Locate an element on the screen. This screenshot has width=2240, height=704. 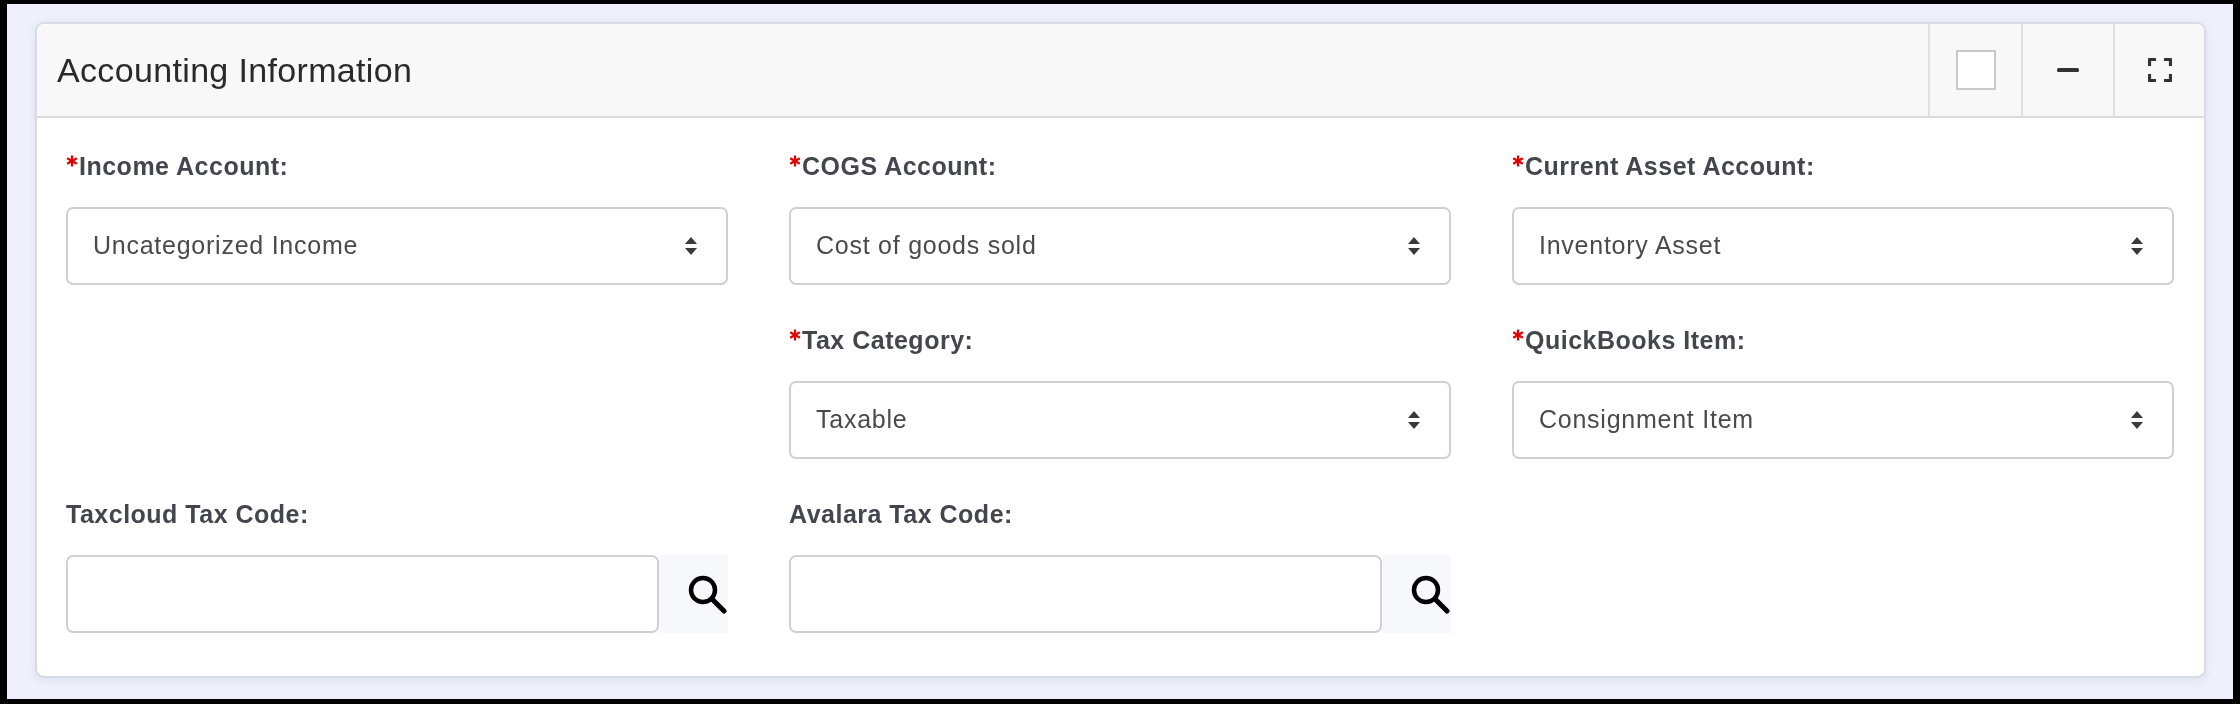
field-label: Taxcloud Tax Code: is located at coordinates (187, 514).